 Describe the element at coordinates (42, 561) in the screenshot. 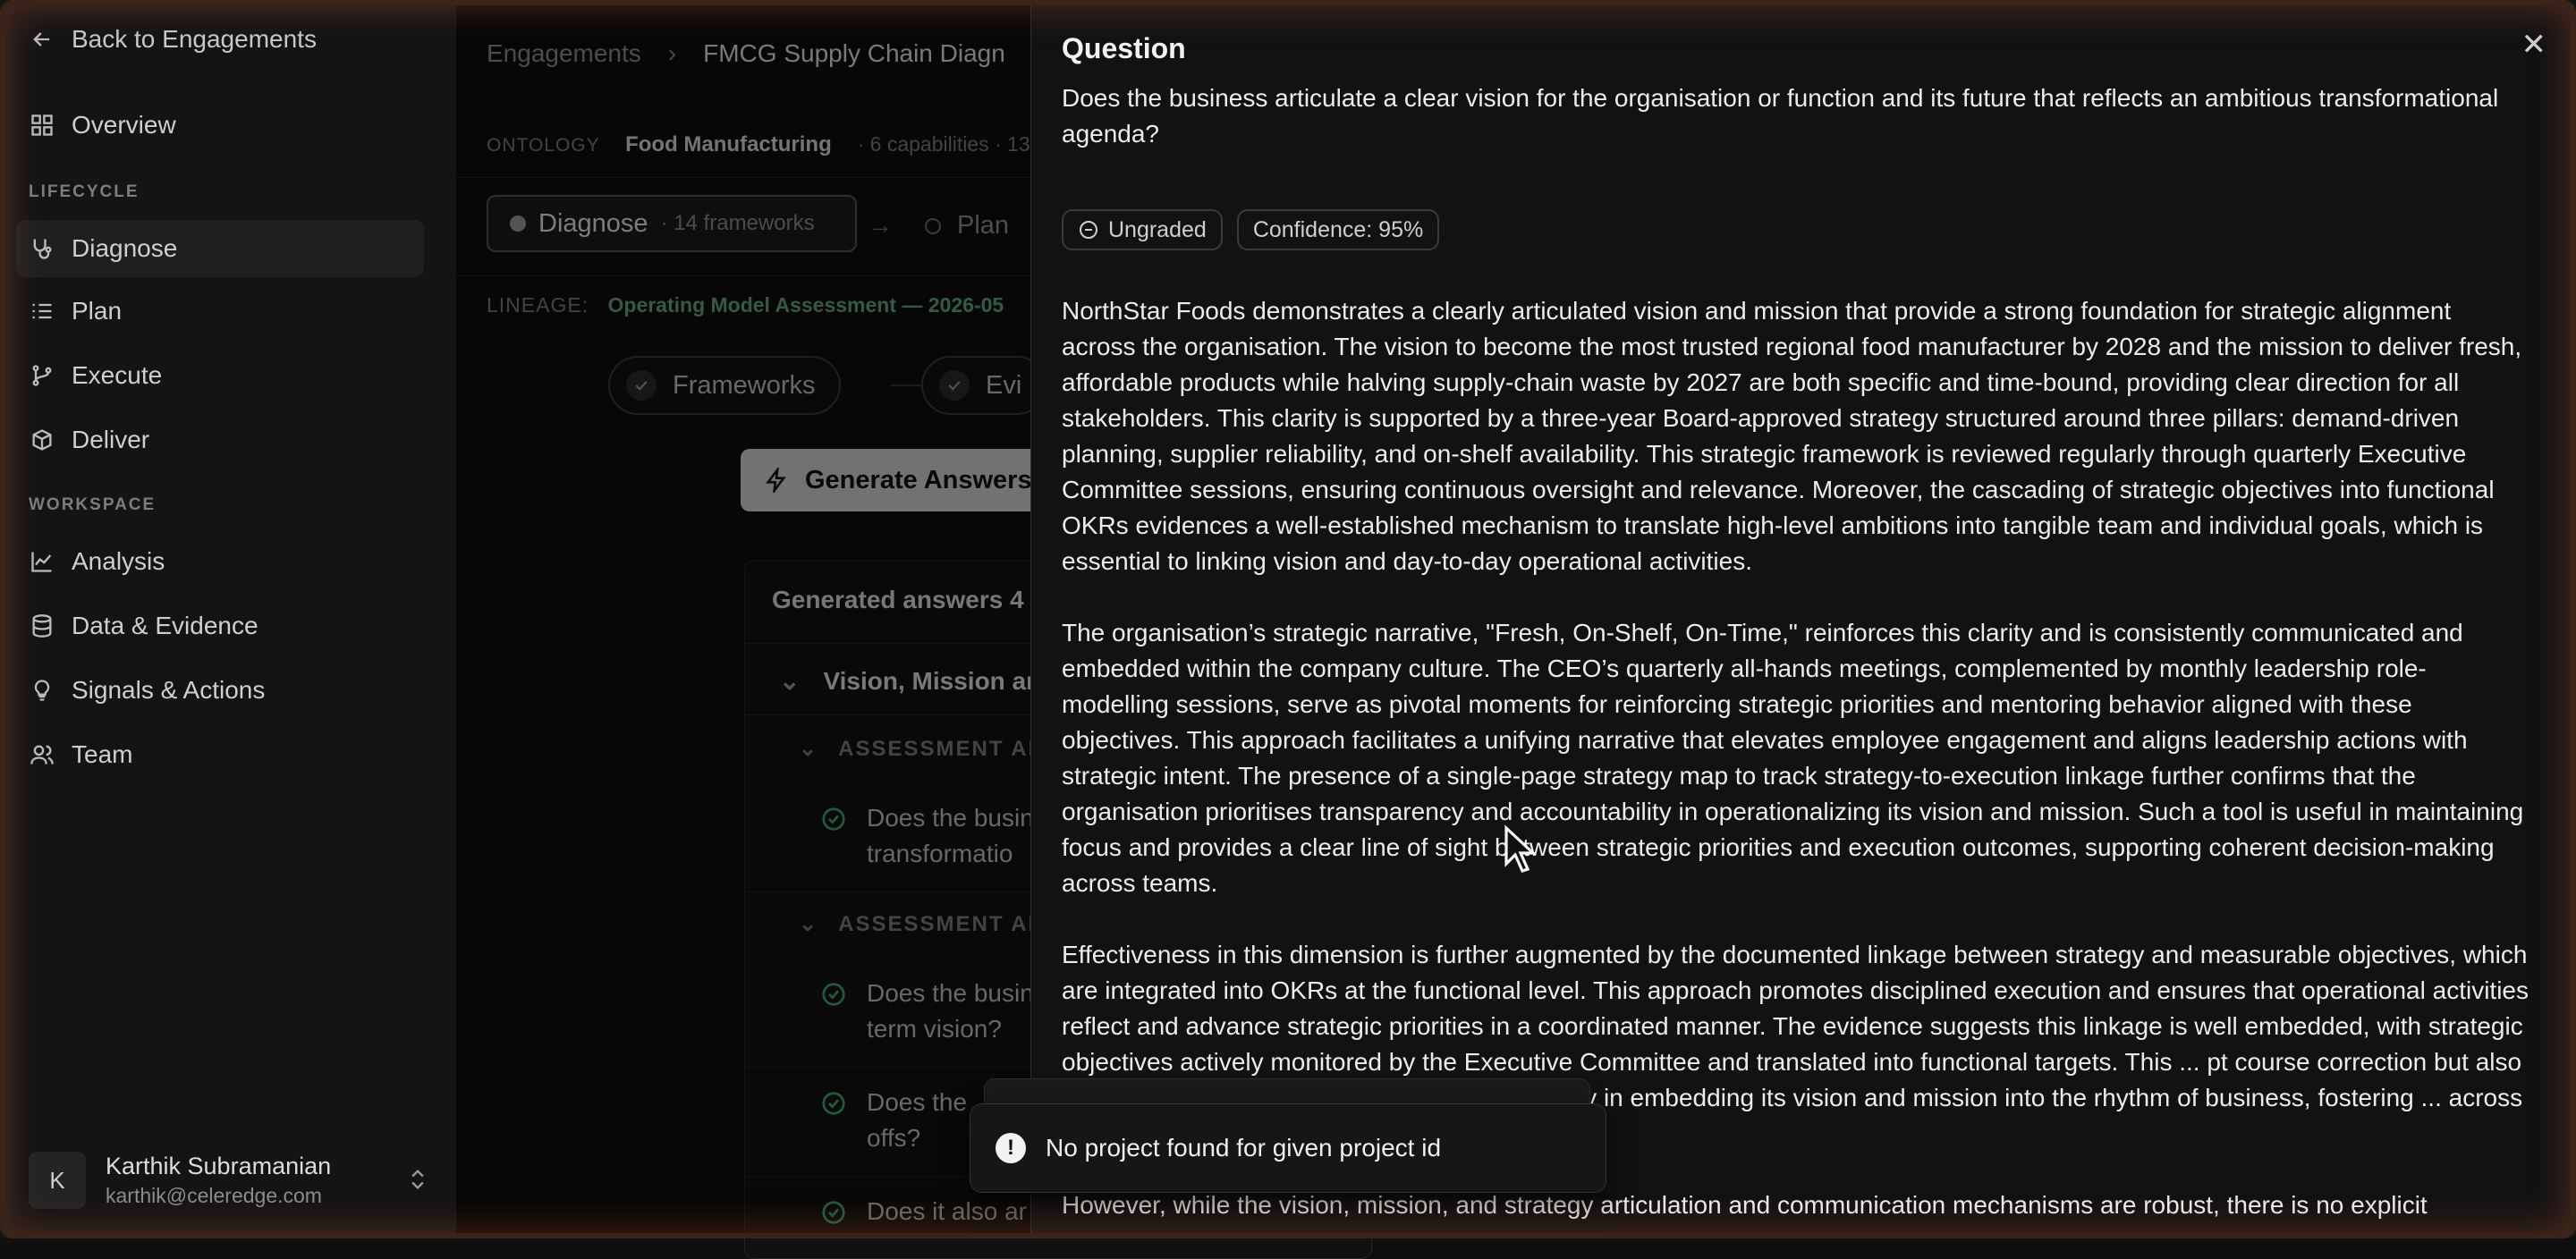

I see `line-chart-icon` at that location.